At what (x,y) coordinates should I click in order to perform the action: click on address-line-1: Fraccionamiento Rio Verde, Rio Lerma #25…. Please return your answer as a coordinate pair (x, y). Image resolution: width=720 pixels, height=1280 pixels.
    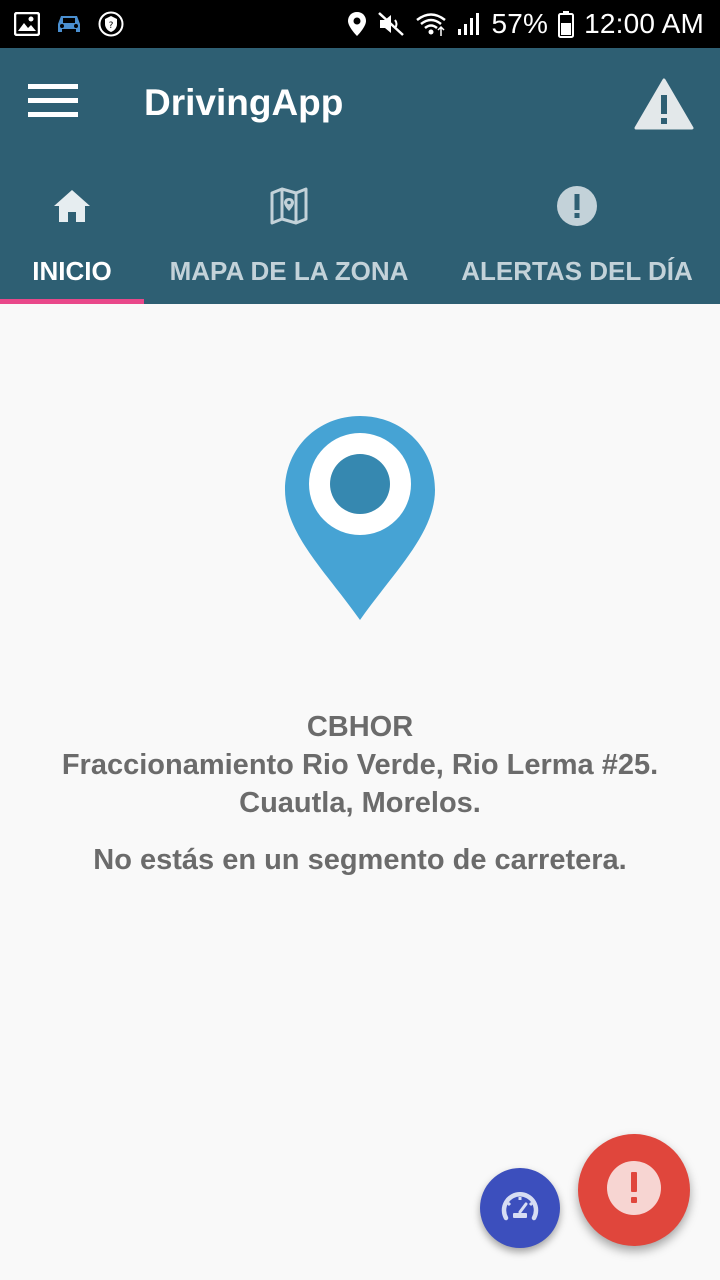
    Looking at the image, I should click on (360, 765).